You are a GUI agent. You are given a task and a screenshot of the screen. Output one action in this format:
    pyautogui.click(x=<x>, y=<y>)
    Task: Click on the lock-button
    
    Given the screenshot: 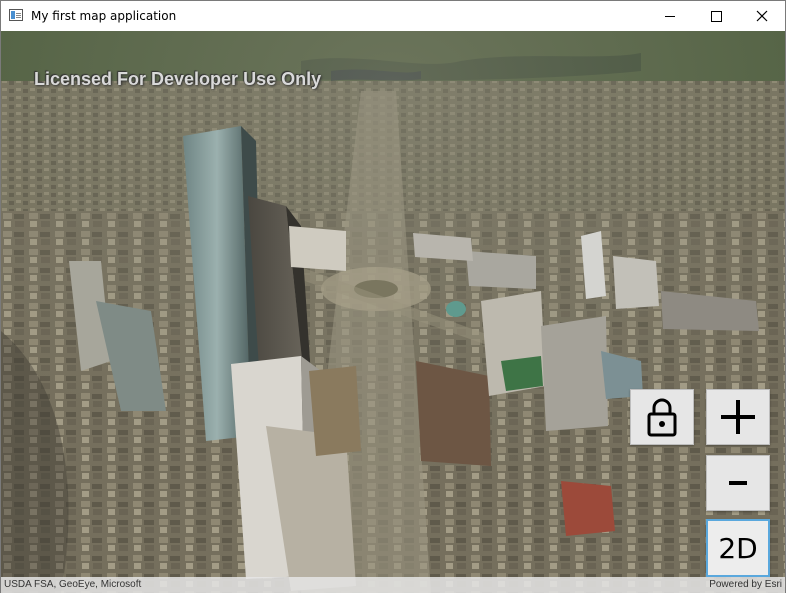 What is the action you would take?
    pyautogui.click(x=662, y=417)
    